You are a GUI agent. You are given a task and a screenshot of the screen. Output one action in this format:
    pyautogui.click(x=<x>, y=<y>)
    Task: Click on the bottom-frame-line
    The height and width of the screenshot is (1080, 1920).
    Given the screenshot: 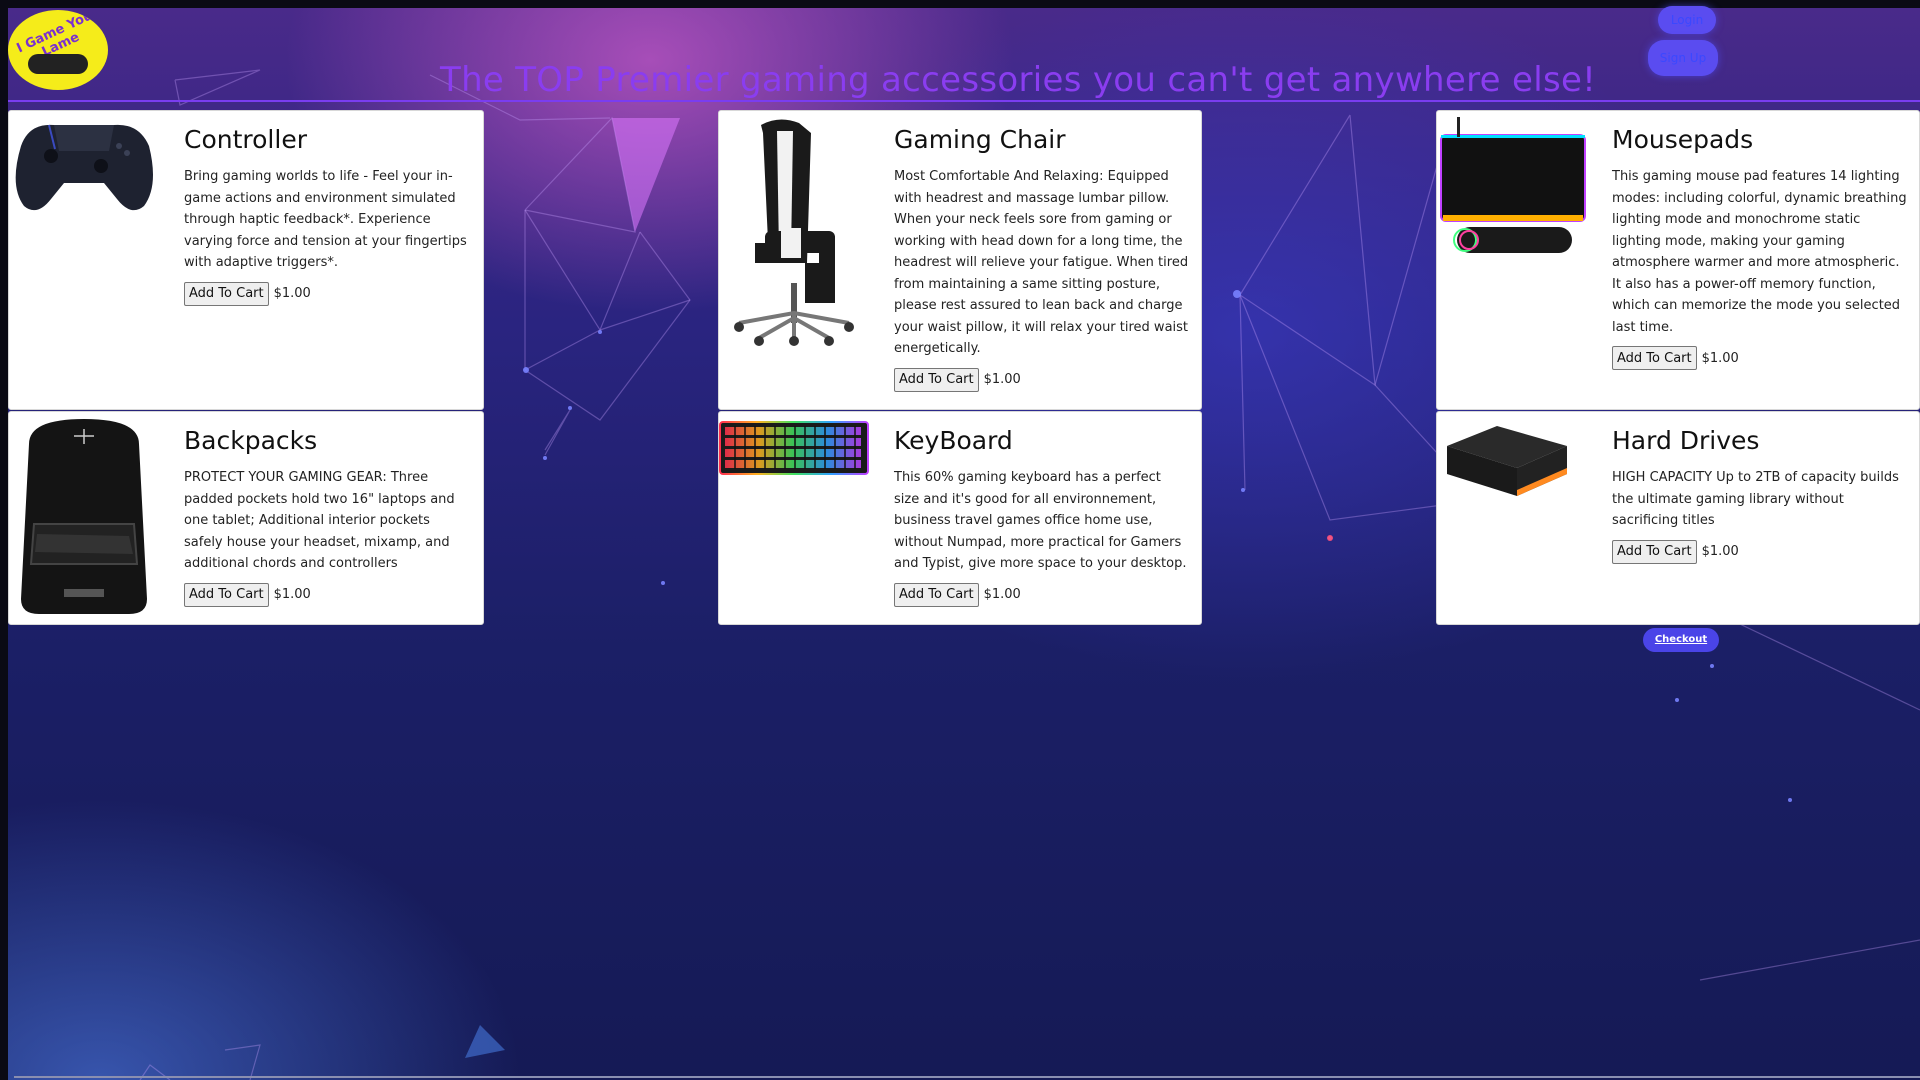 What is the action you would take?
    pyautogui.click(x=967, y=1077)
    